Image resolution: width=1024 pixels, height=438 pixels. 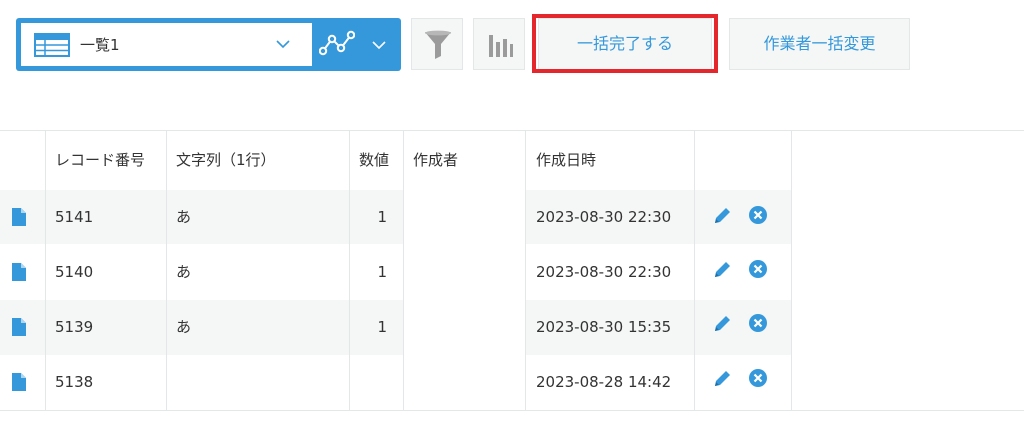 What do you see at coordinates (74, 382) in the screenshot?
I see `record-no-cell: 5138` at bounding box center [74, 382].